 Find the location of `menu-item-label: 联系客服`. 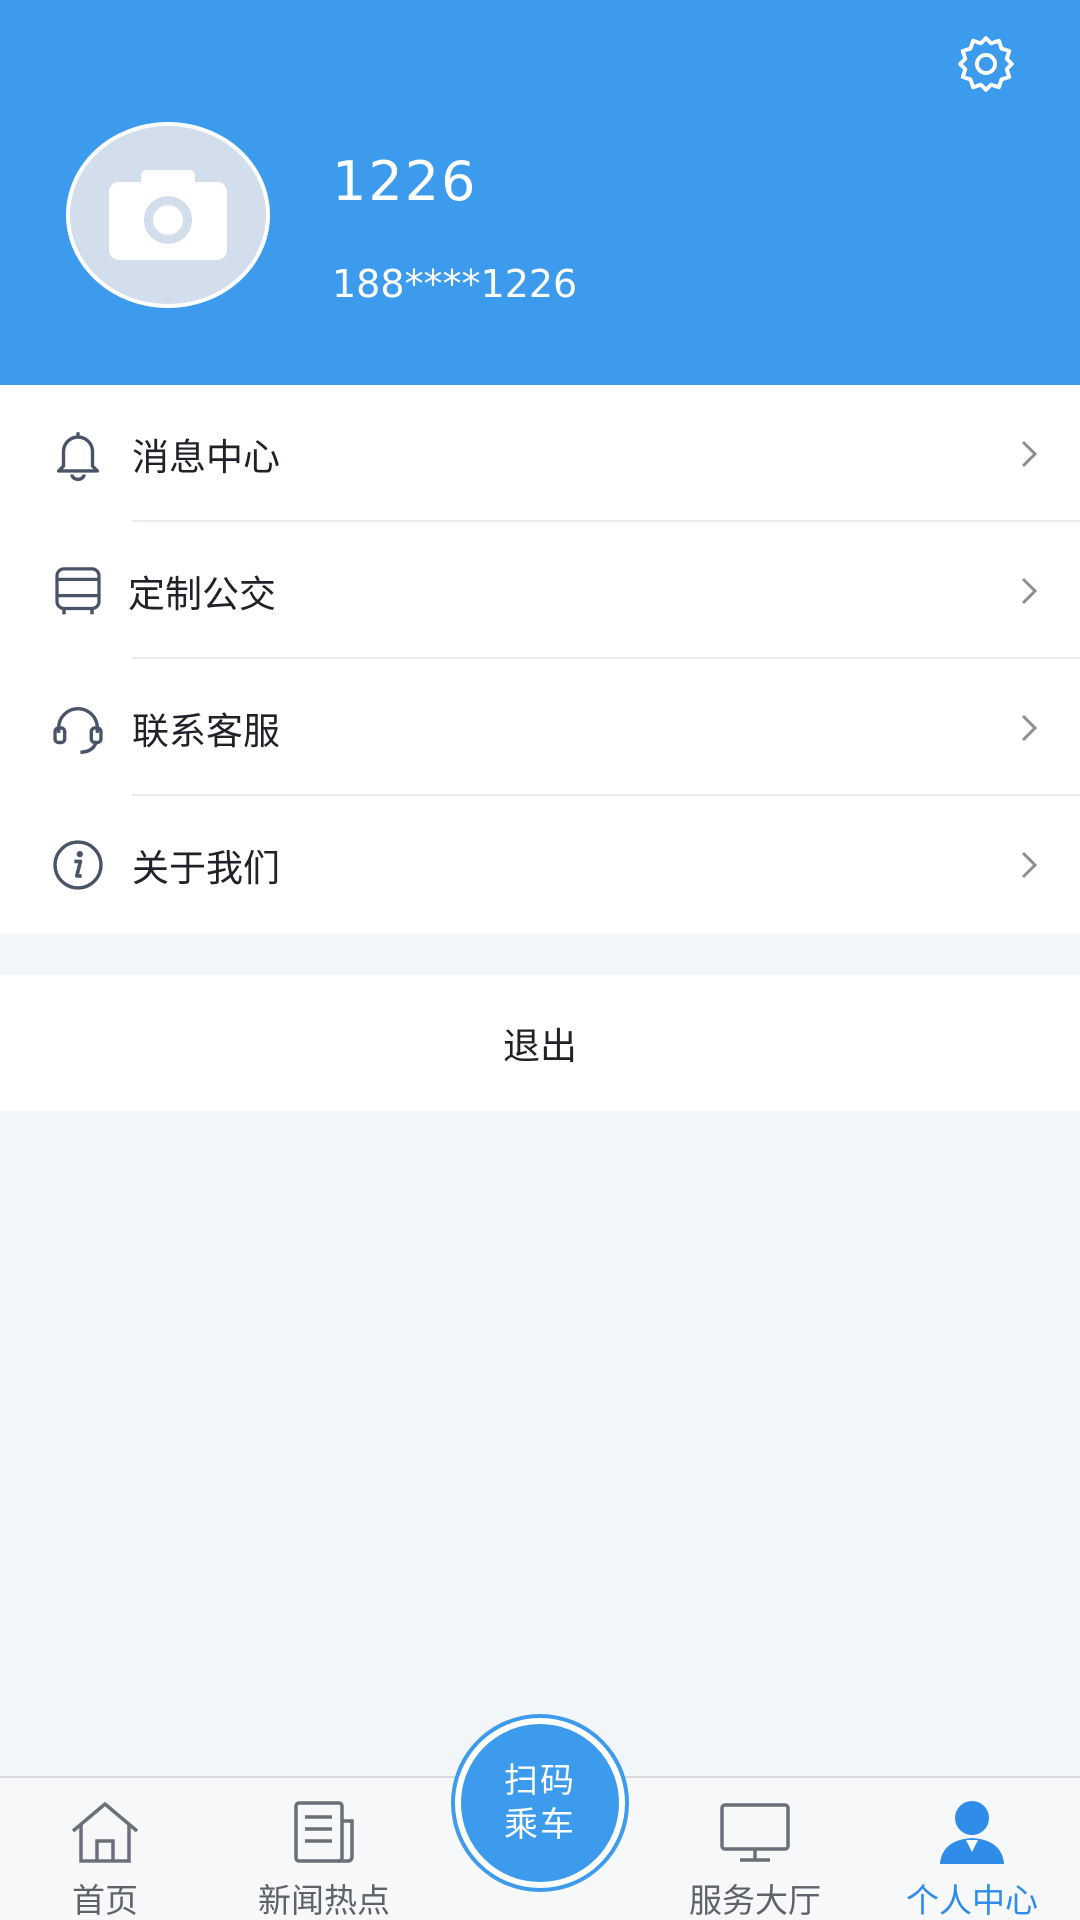

menu-item-label: 联系客服 is located at coordinates (206, 731).